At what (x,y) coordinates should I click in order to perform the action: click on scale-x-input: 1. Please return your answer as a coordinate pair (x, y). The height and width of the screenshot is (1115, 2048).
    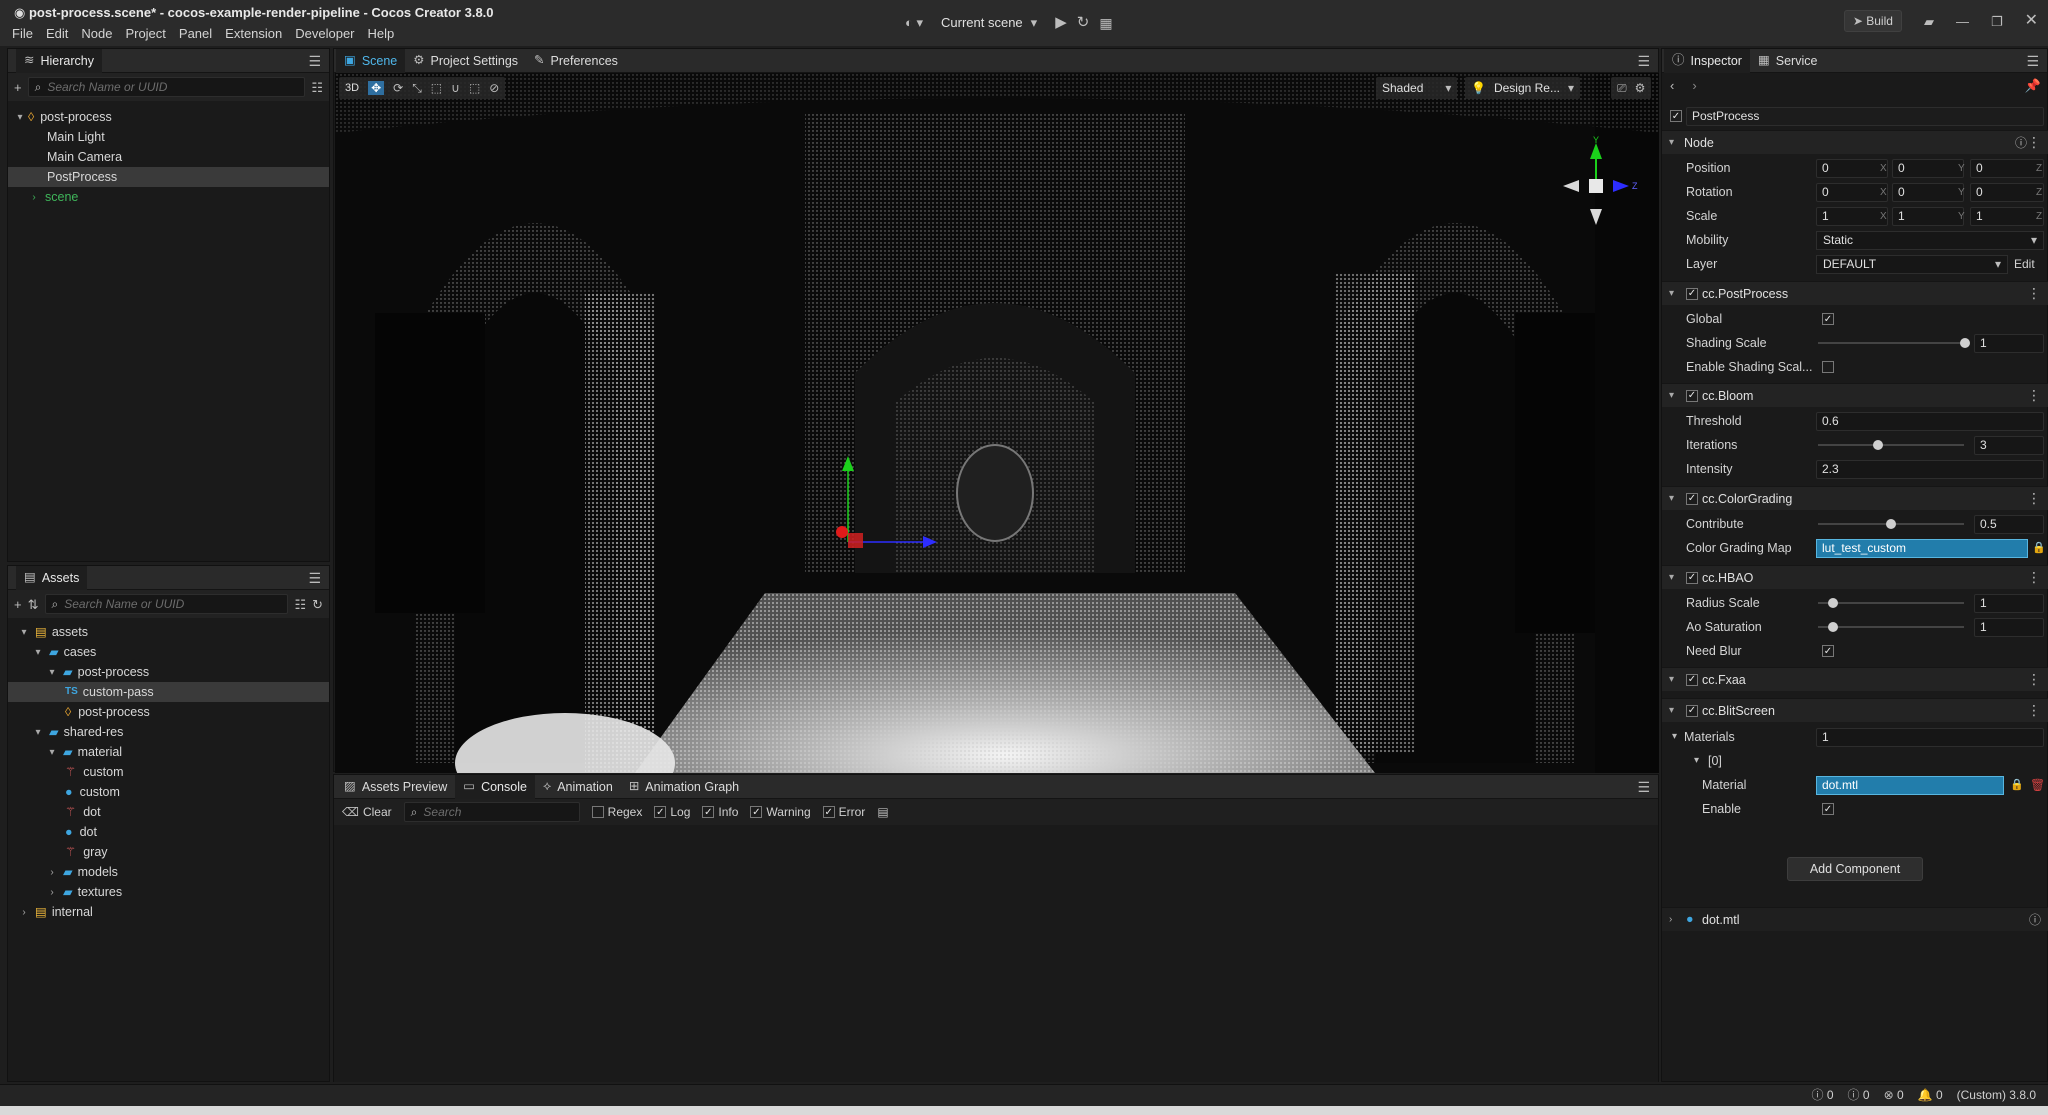
    Looking at the image, I should click on (1852, 216).